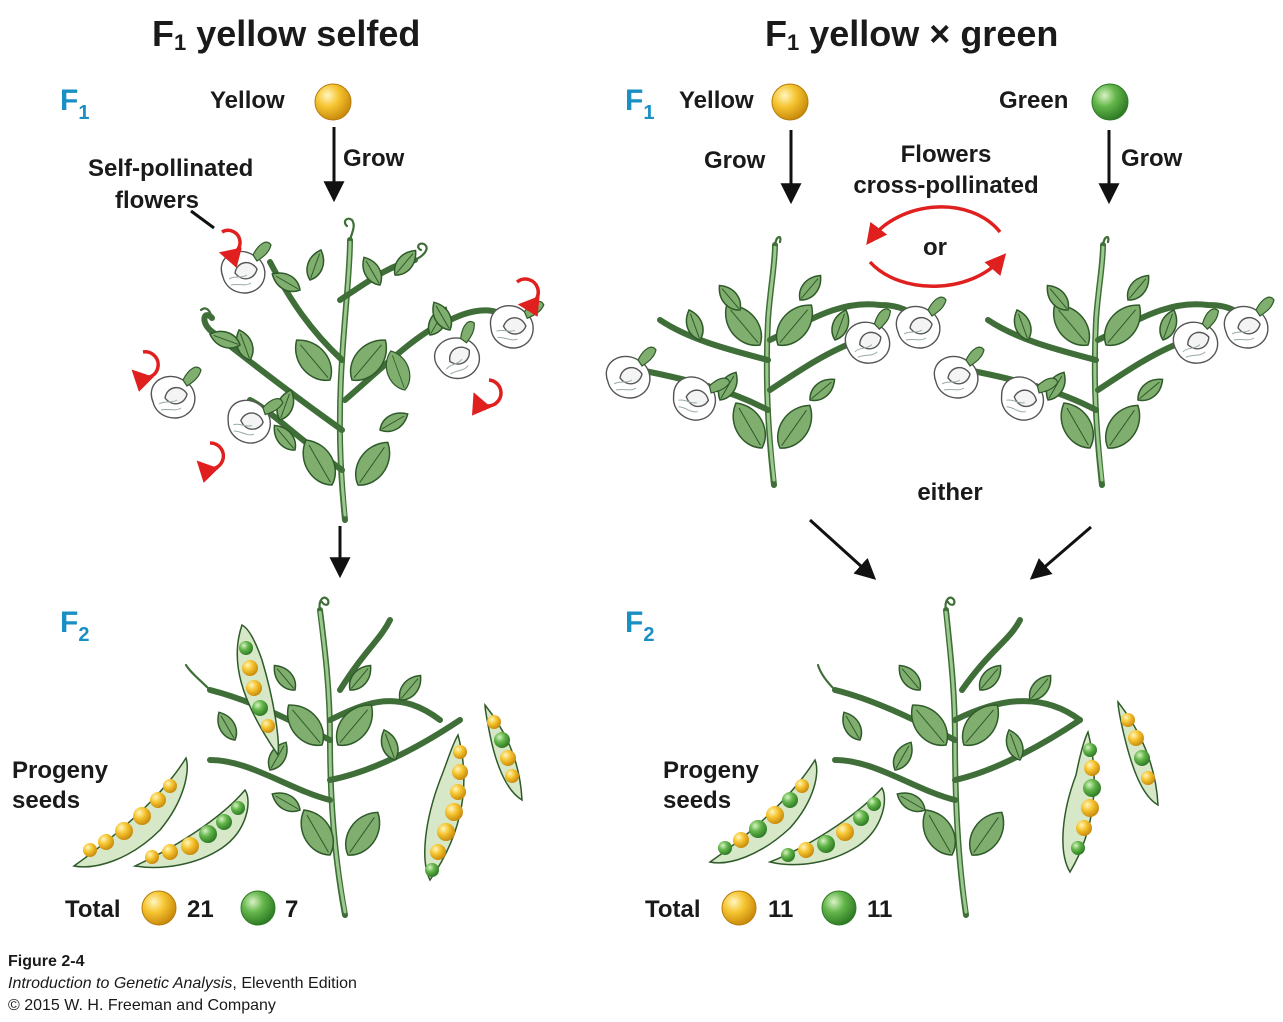 This screenshot has width=1283, height=1022. I want to click on left-progeny-line1: Progeny, so click(60, 770).